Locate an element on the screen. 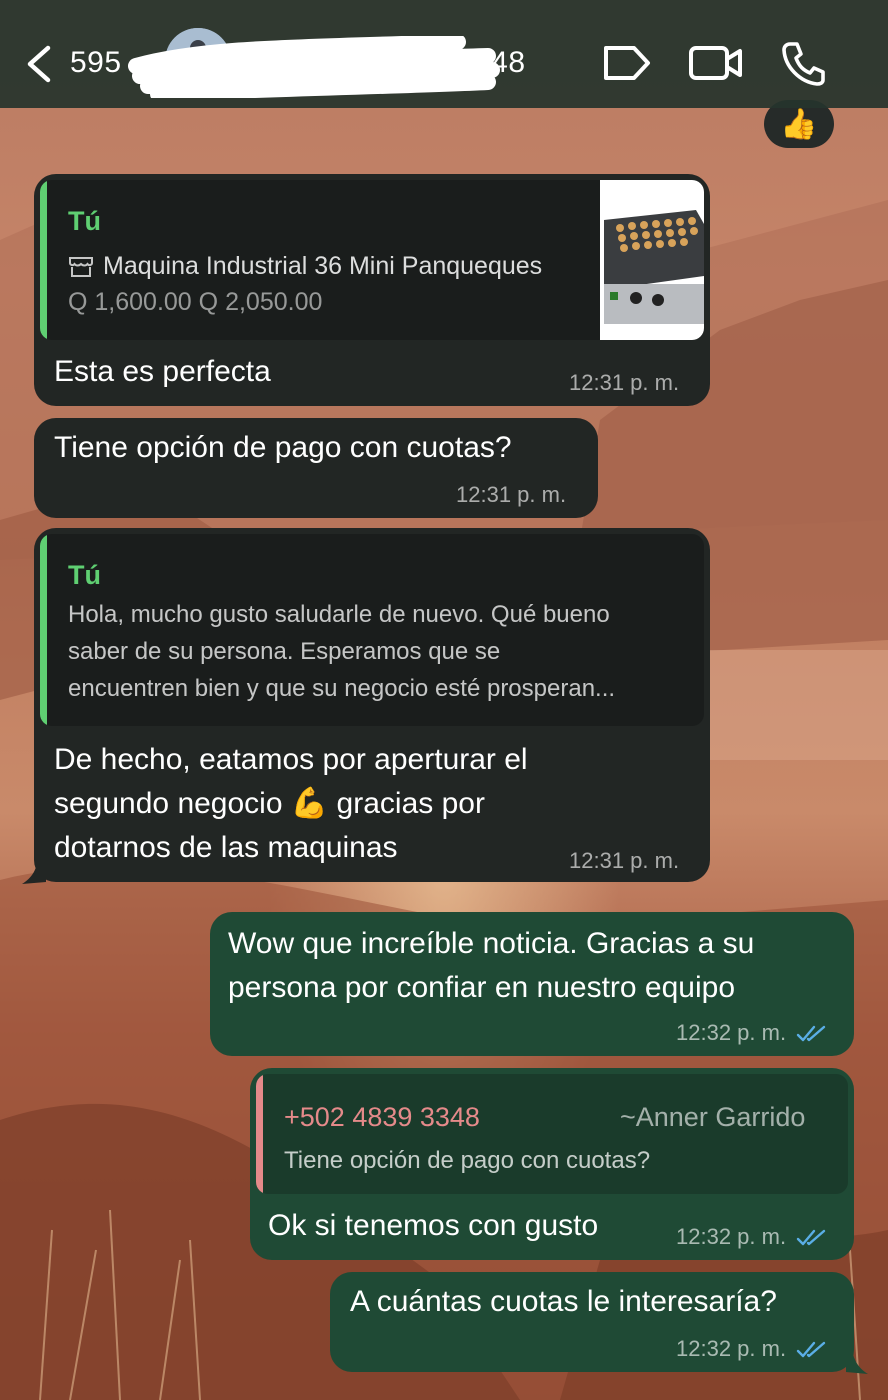 Image resolution: width=888 pixels, height=1400 pixels. message-text-line: De hecho, eatamos por aperturar el is located at coordinates (291, 759).